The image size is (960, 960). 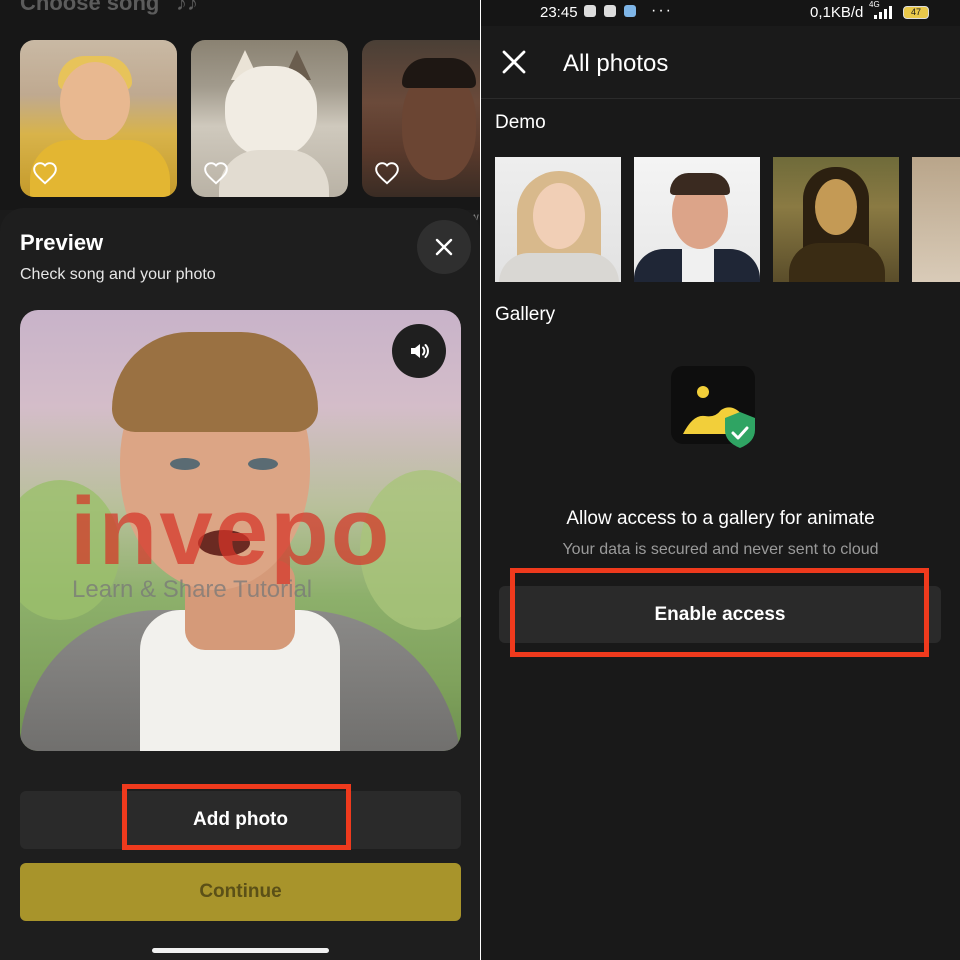 I want to click on speaker-icon, so click(x=420, y=351).